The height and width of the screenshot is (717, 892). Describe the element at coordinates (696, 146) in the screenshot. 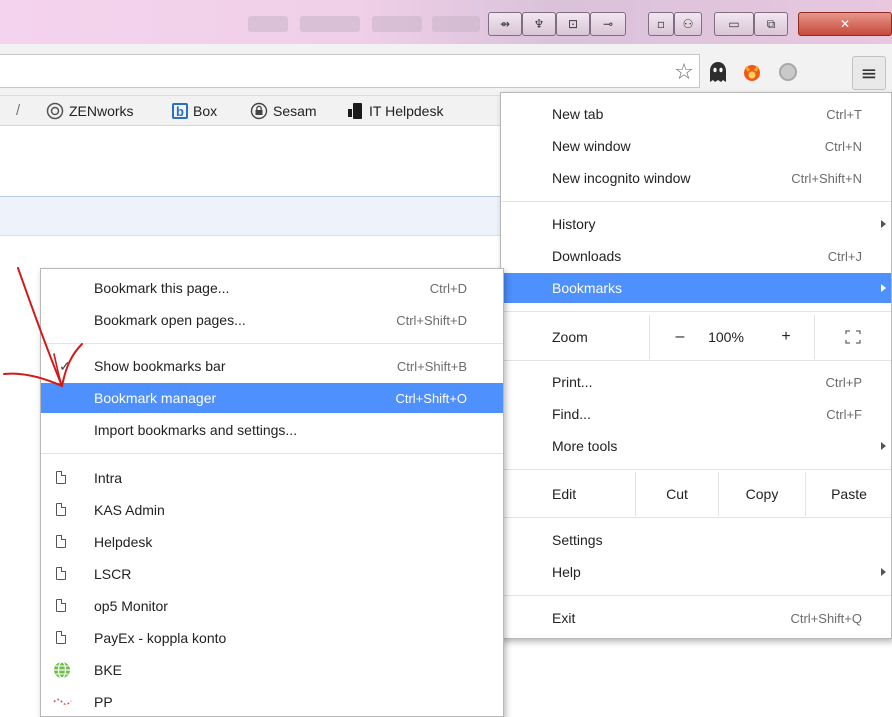

I see `menu-item-new-window: New window Ctrl+N` at that location.